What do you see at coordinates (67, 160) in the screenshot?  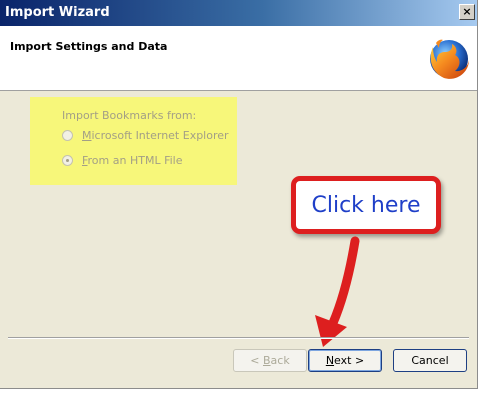 I see `radio-html-file` at bounding box center [67, 160].